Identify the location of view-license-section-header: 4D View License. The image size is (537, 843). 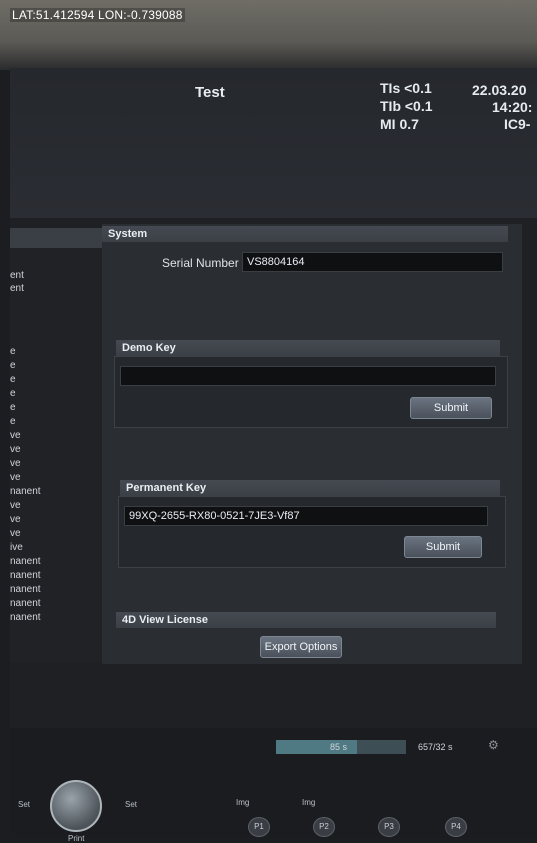
(306, 620).